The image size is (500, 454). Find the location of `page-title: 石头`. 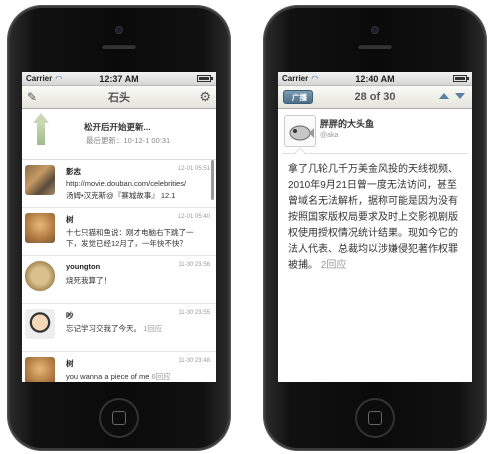

page-title: 石头 is located at coordinates (119, 98).